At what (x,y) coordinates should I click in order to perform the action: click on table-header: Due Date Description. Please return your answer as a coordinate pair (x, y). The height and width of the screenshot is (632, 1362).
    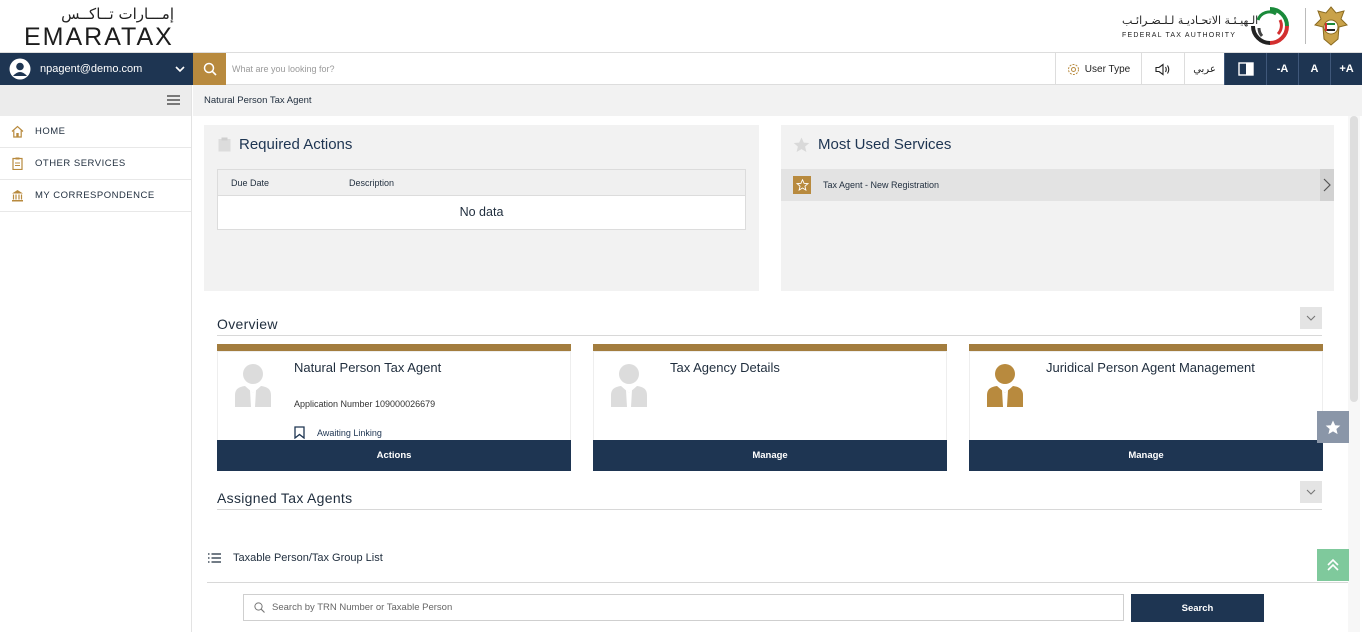
    Looking at the image, I should click on (481, 183).